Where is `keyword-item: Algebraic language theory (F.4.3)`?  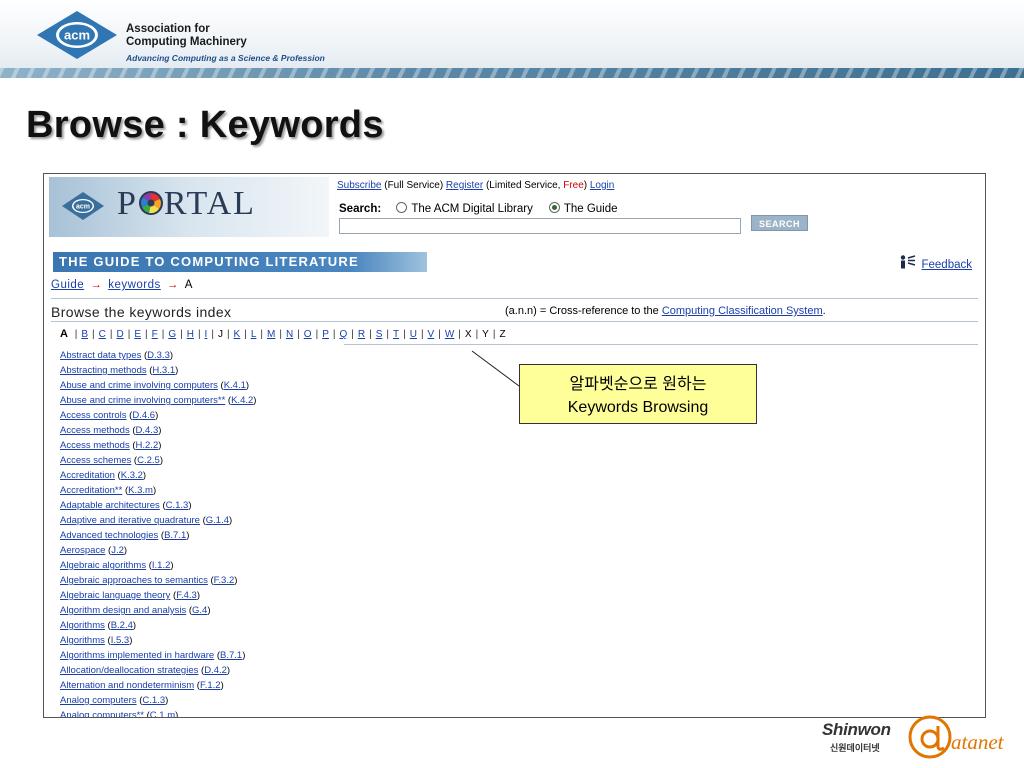
keyword-item: Algebraic language theory (F.4.3) is located at coordinates (158, 595).